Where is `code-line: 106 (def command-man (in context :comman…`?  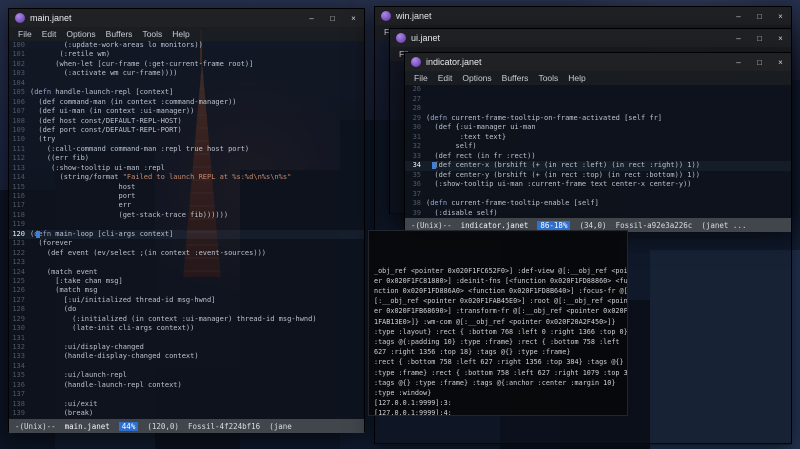 code-line: 106 (def command-man (in context :comman… is located at coordinates (186, 102).